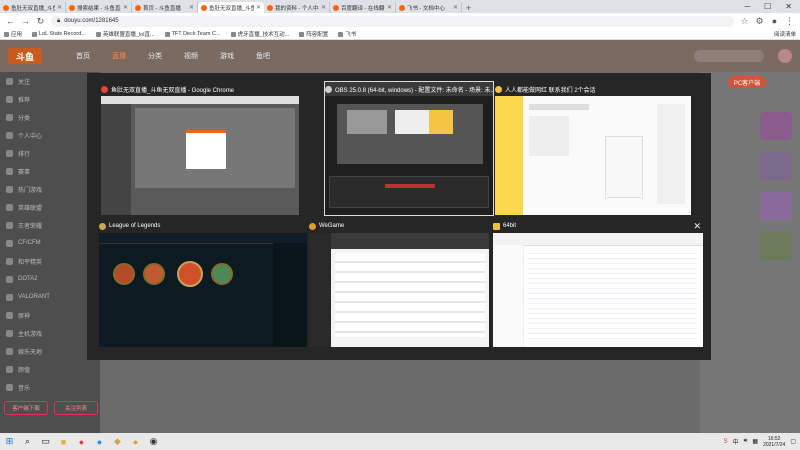 This screenshot has height=450, width=800. Describe the element at coordinates (759, 21) in the screenshot. I see `extensions-icon: ⚙` at that location.